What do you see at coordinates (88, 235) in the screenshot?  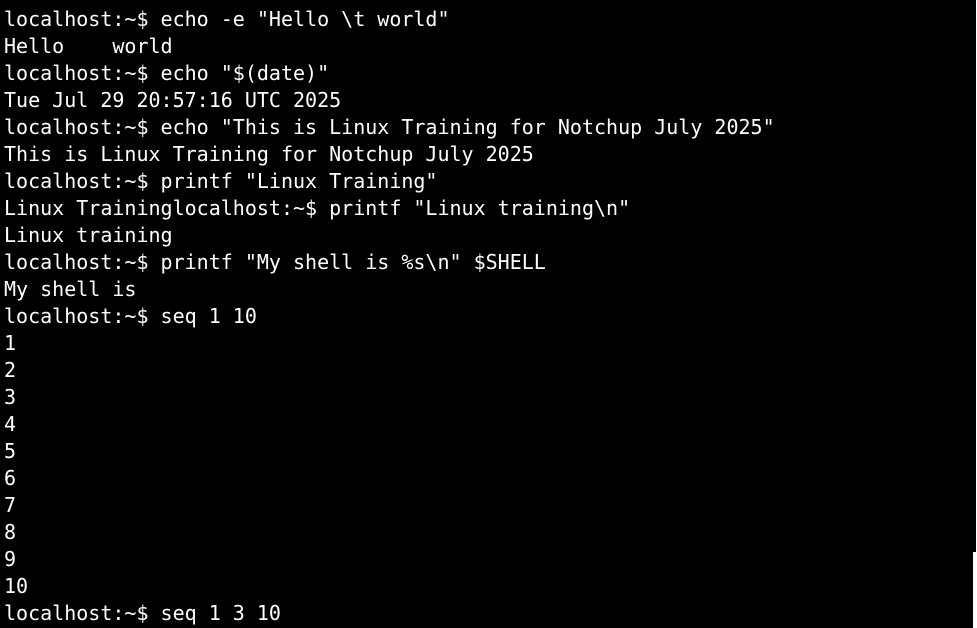 I see `terminal-line: Linux training` at bounding box center [88, 235].